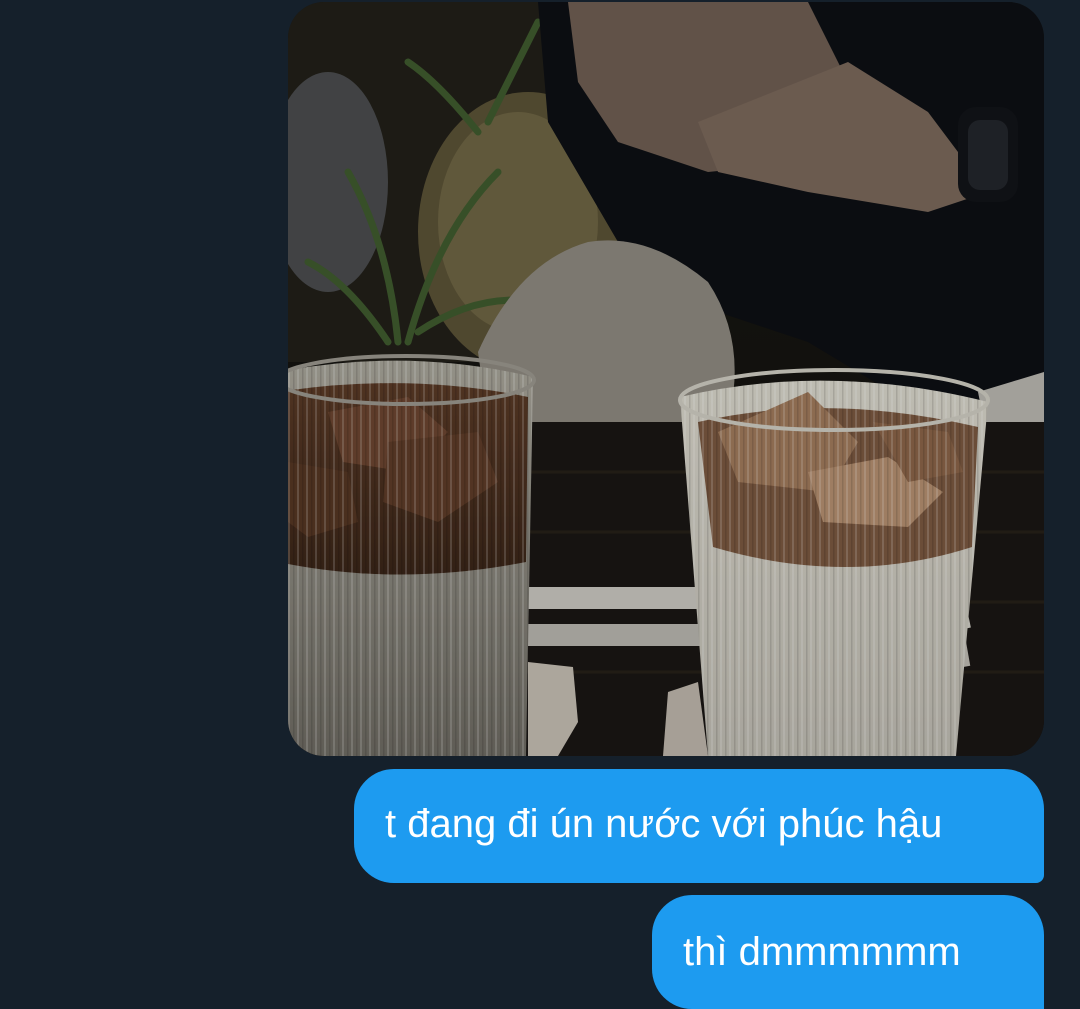 This screenshot has height=1009, width=1080. I want to click on message-text: t đang đi ún nước với phúc hậu, so click(664, 824).